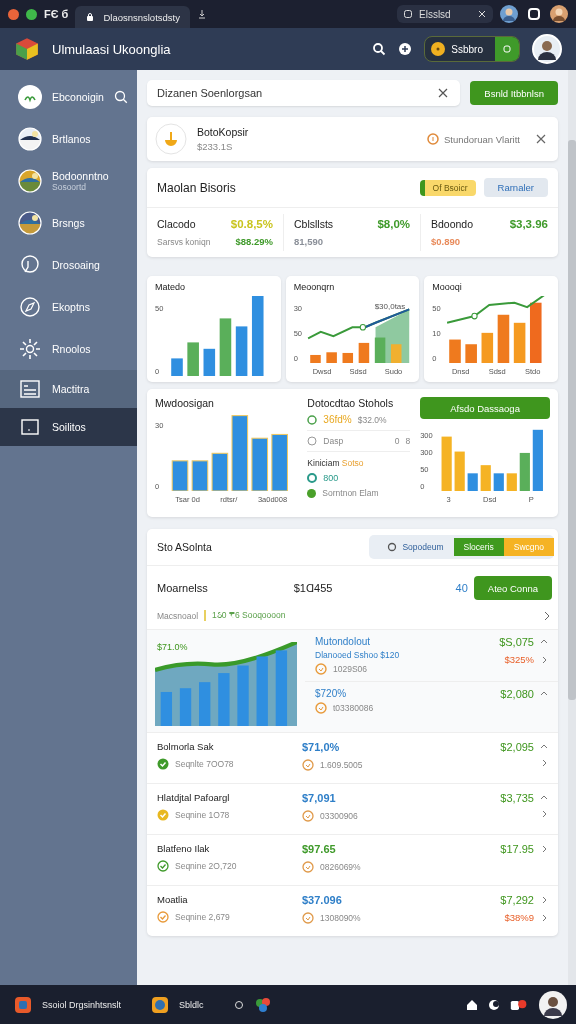 Image resolution: width=576 pixels, height=1024 pixels. I want to click on taskbar-label: Ssoiol Drgsinhtsnslt, so click(82, 1004).